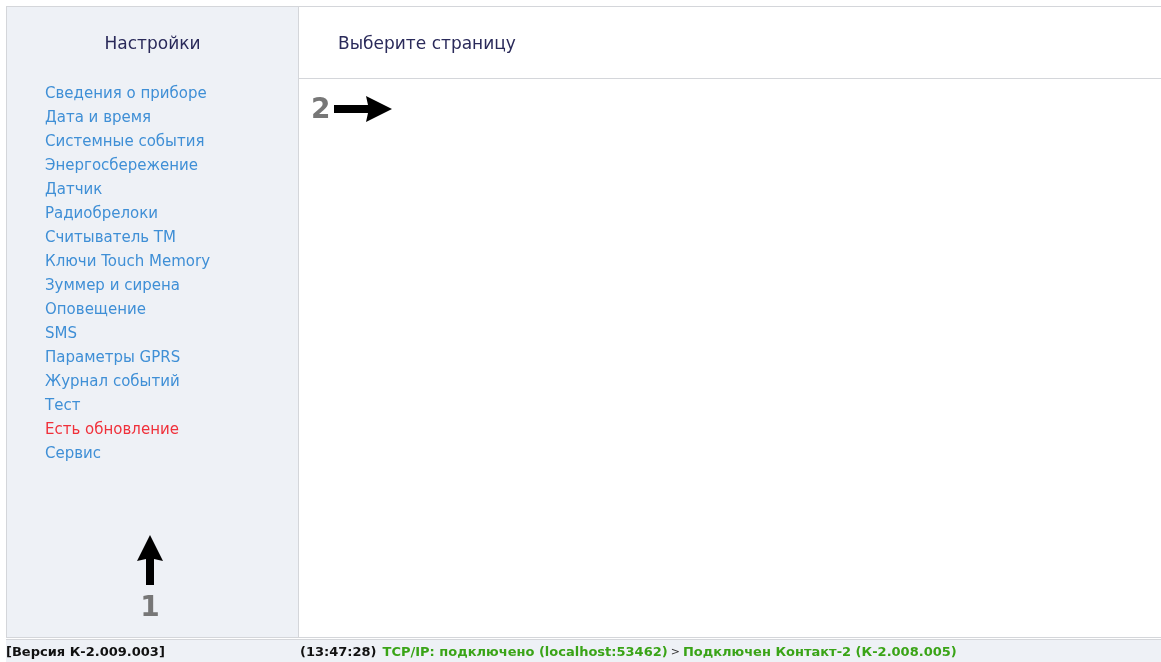 The width and height of the screenshot is (1161, 662). What do you see at coordinates (363, 109) in the screenshot?
I see `right-arrow-icon` at bounding box center [363, 109].